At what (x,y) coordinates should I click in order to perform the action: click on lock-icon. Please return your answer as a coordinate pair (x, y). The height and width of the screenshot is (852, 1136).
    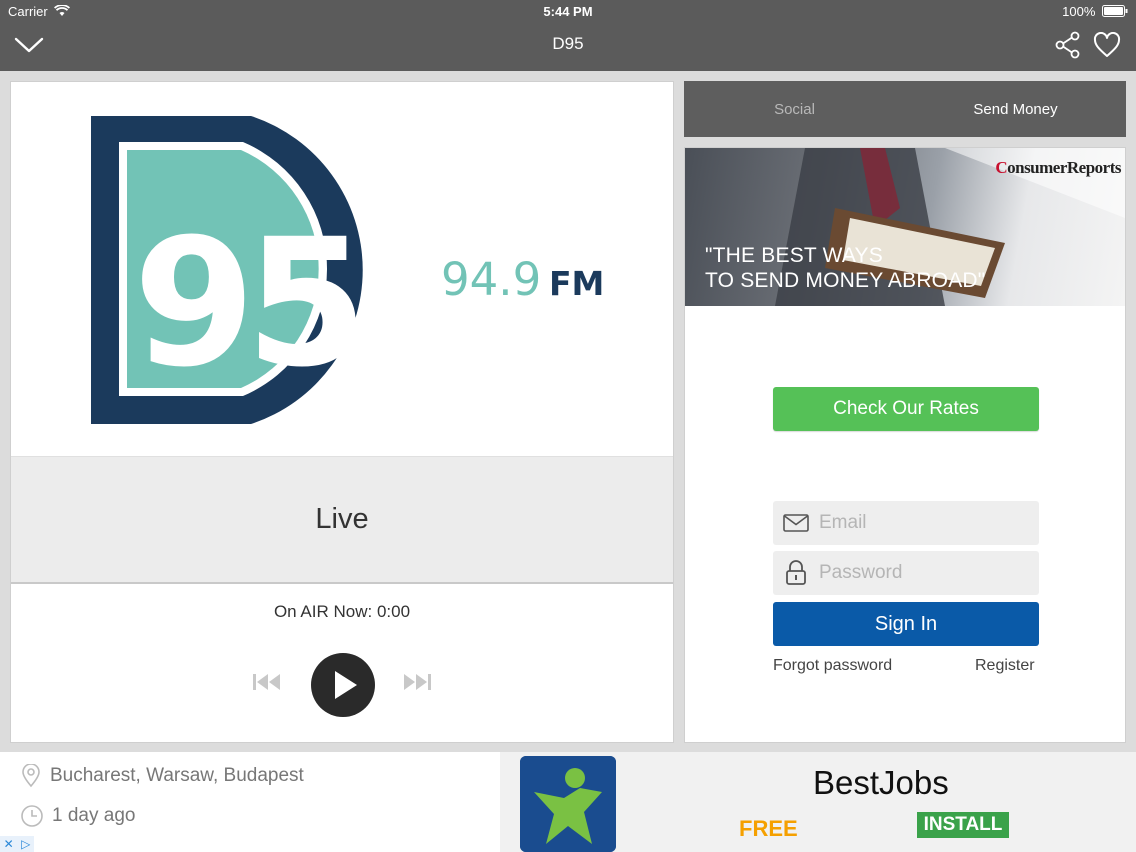
    Looking at the image, I should click on (796, 573).